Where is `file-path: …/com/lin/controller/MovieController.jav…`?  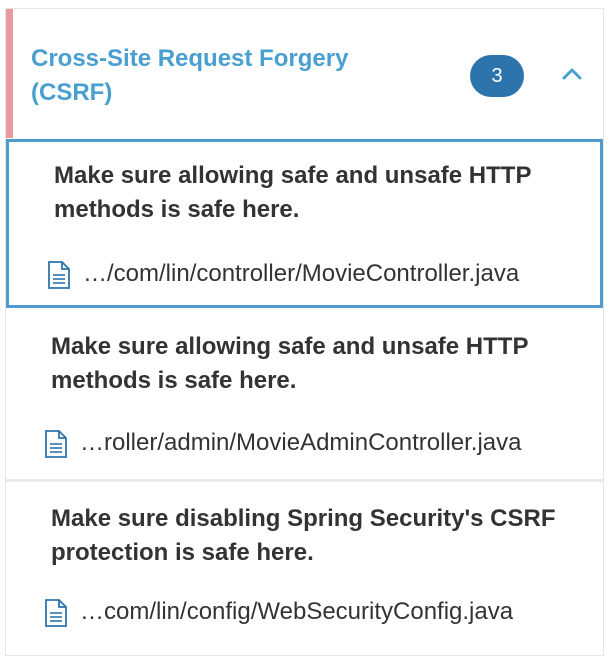
file-path: …/com/lin/controller/MovieController.jav… is located at coordinates (301, 273).